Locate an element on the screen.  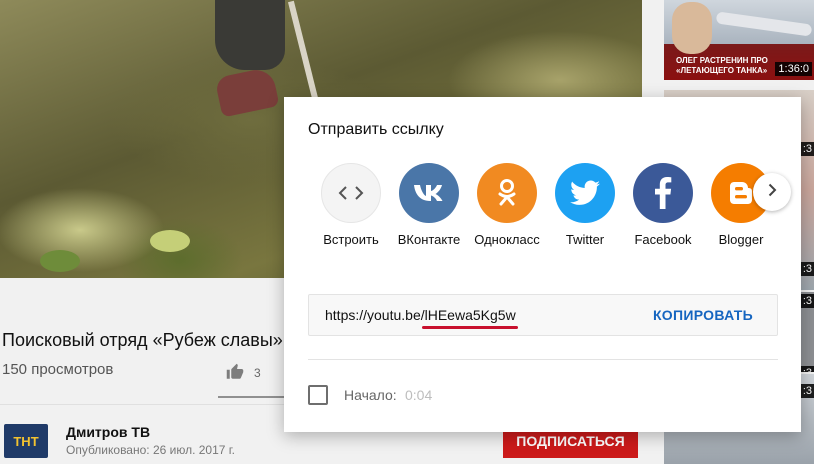
odnoklassniki-icon is located at coordinates (507, 193).